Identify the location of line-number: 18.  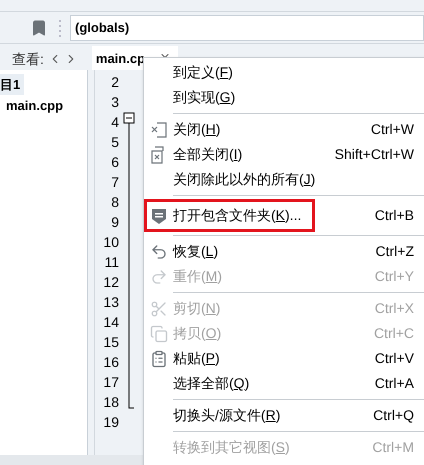
(110, 402).